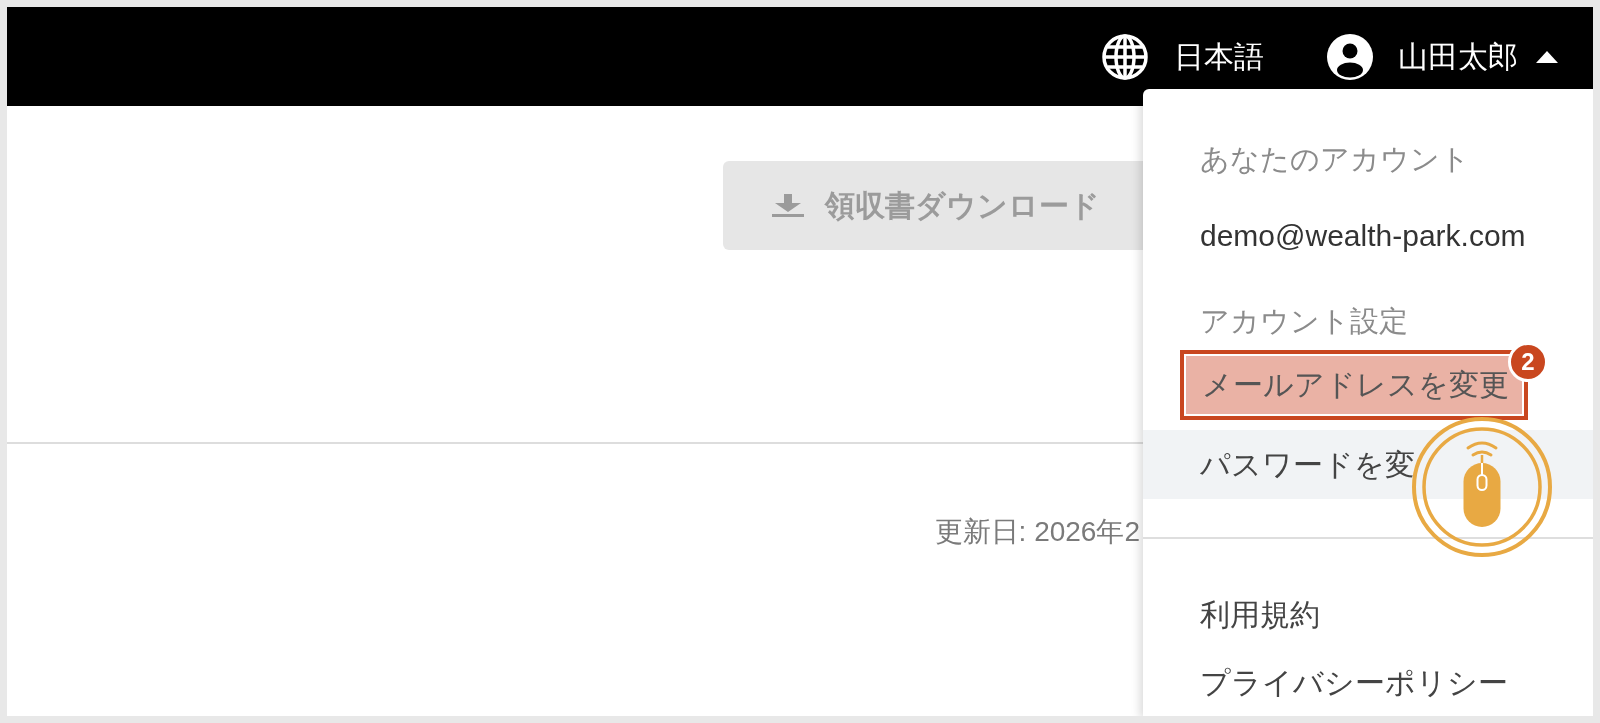  What do you see at coordinates (1304, 322) in the screenshot?
I see `menu-section-heading: アカウント設定` at bounding box center [1304, 322].